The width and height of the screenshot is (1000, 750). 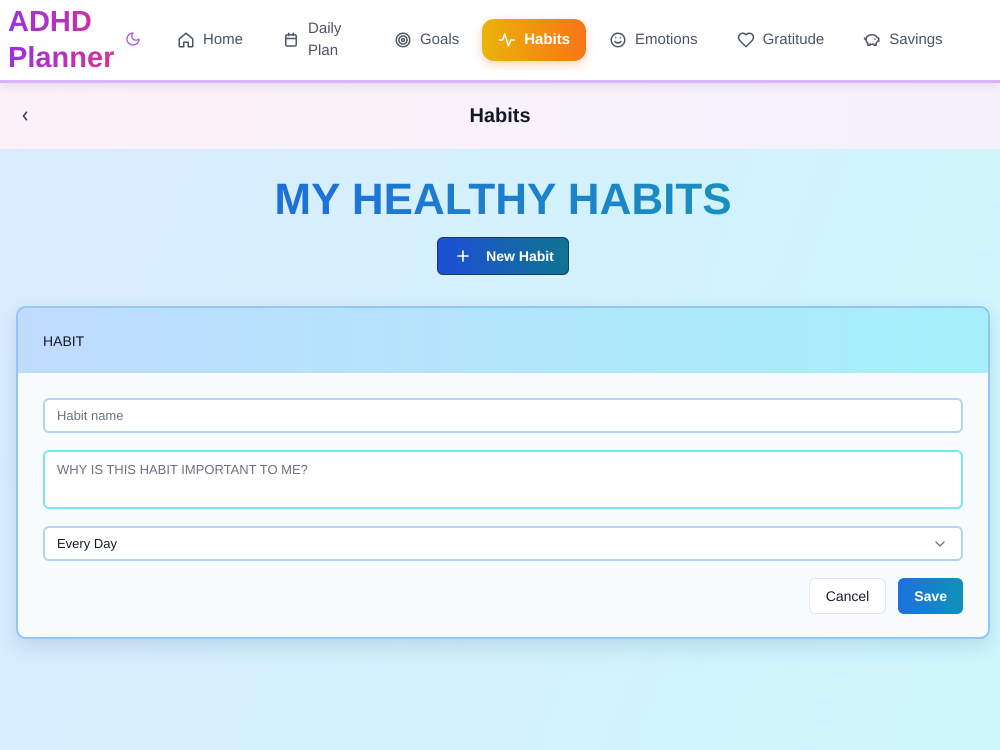 I want to click on new-habit-button: New Habit, so click(x=503, y=256).